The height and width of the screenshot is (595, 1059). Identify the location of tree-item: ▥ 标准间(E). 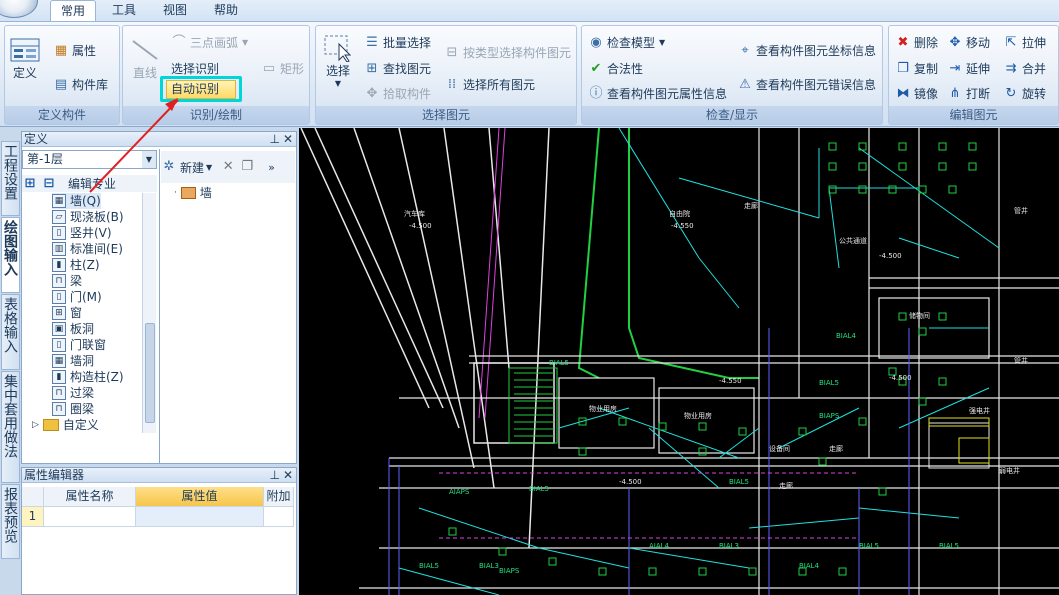
(87, 249).